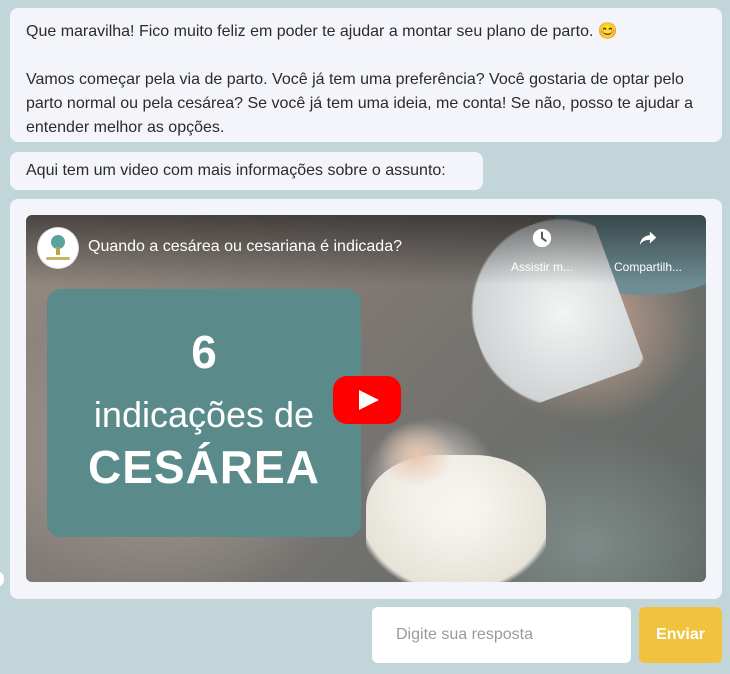 The width and height of the screenshot is (730, 674). I want to click on share-arrow-icon, so click(648, 238).